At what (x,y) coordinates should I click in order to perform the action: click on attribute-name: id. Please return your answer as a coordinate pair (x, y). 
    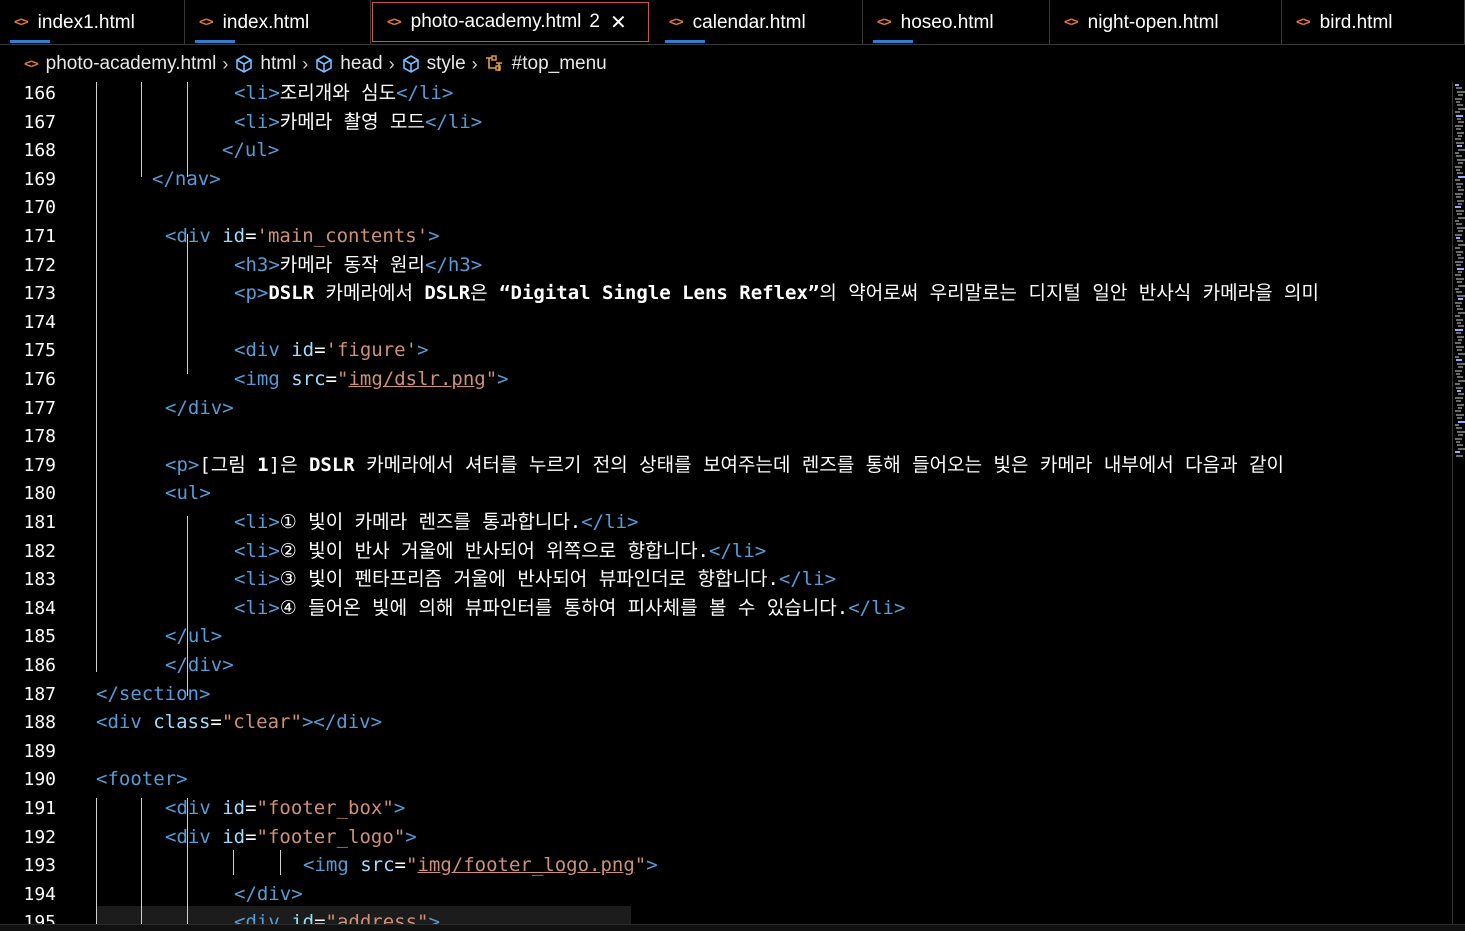
    Looking at the image, I should click on (234, 836).